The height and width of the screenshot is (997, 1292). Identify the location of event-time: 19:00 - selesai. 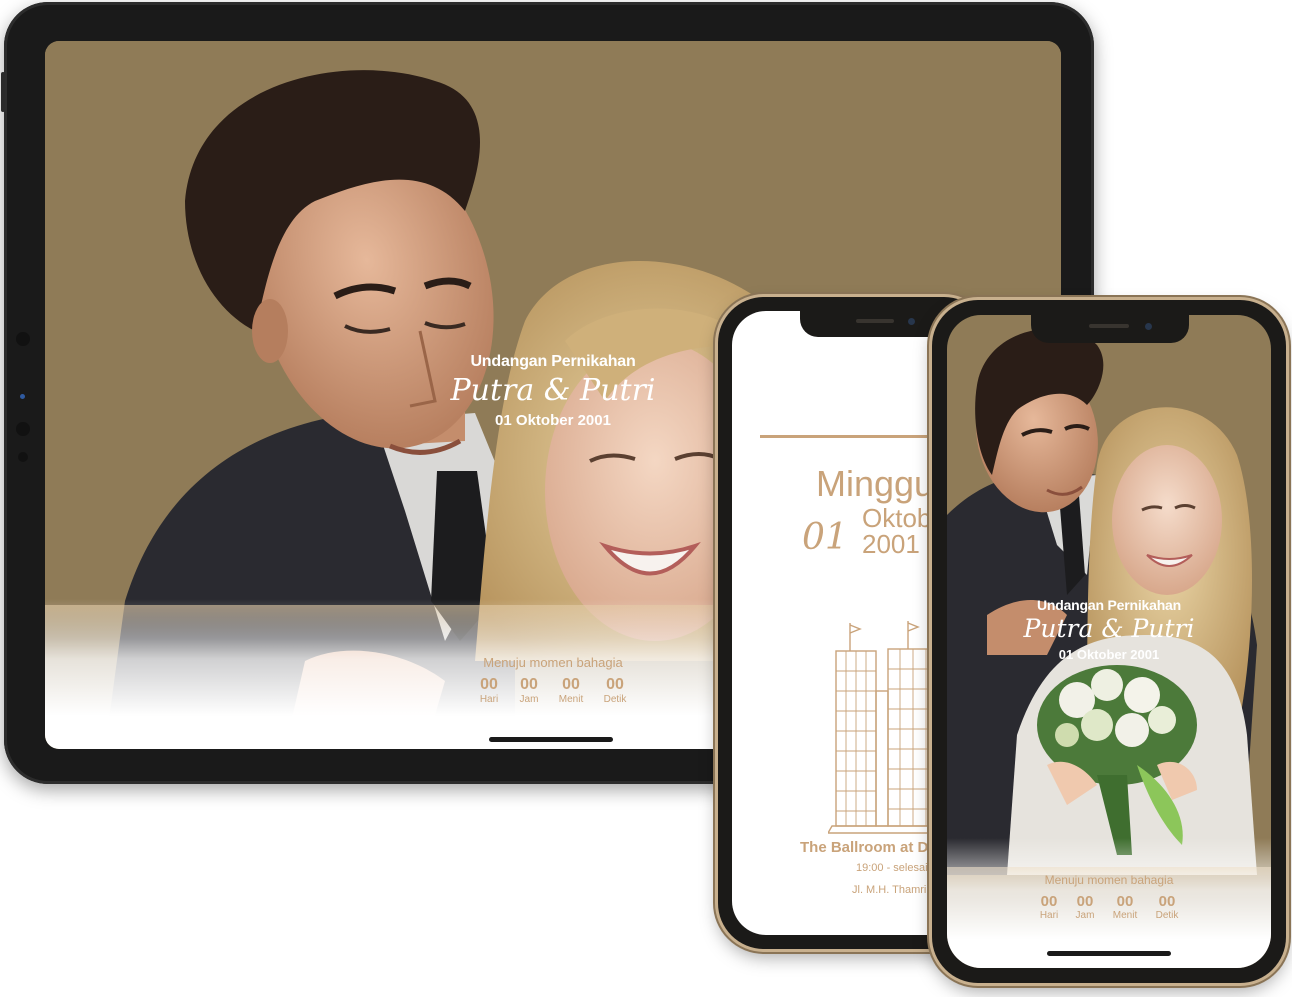
(892, 868).